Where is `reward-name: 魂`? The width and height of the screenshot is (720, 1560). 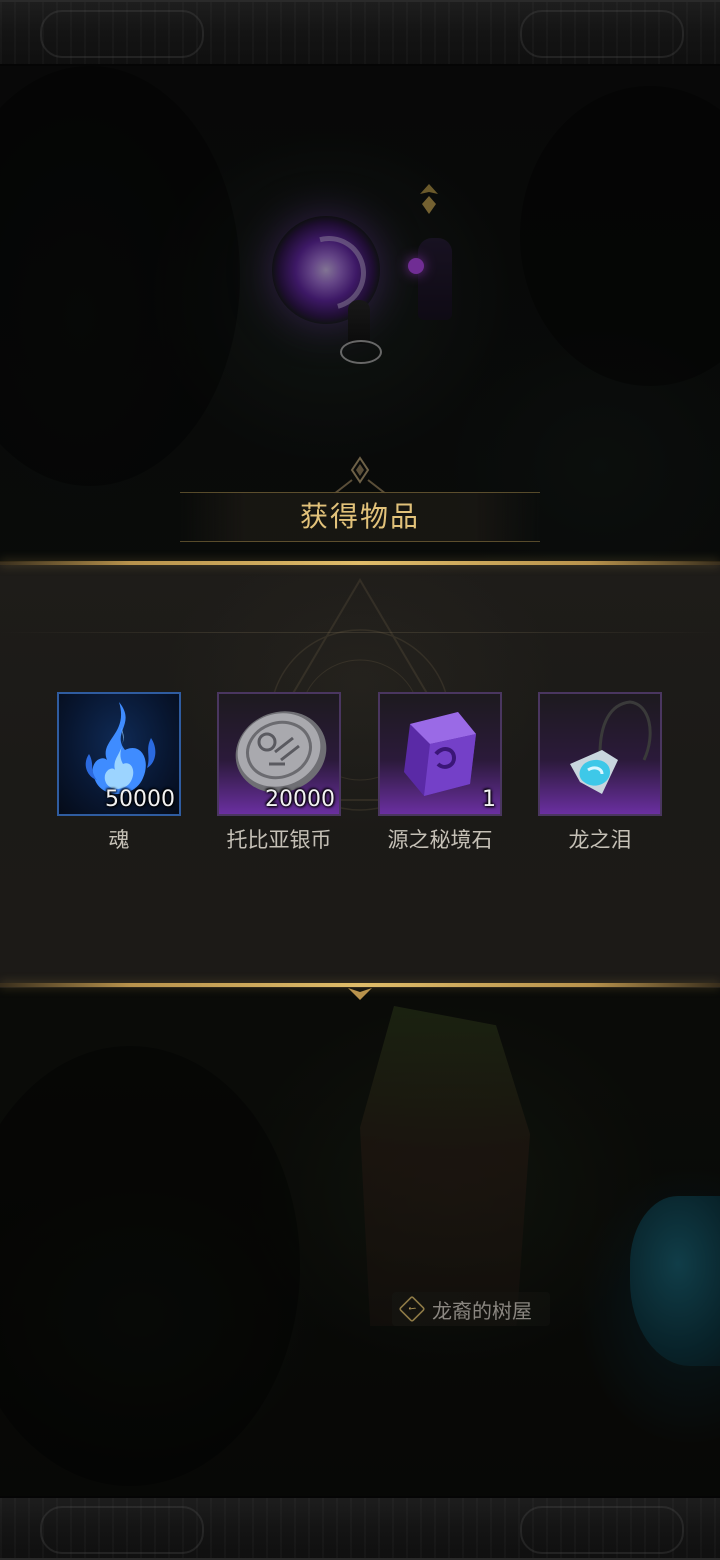
reward-name: 魂 is located at coordinates (119, 840).